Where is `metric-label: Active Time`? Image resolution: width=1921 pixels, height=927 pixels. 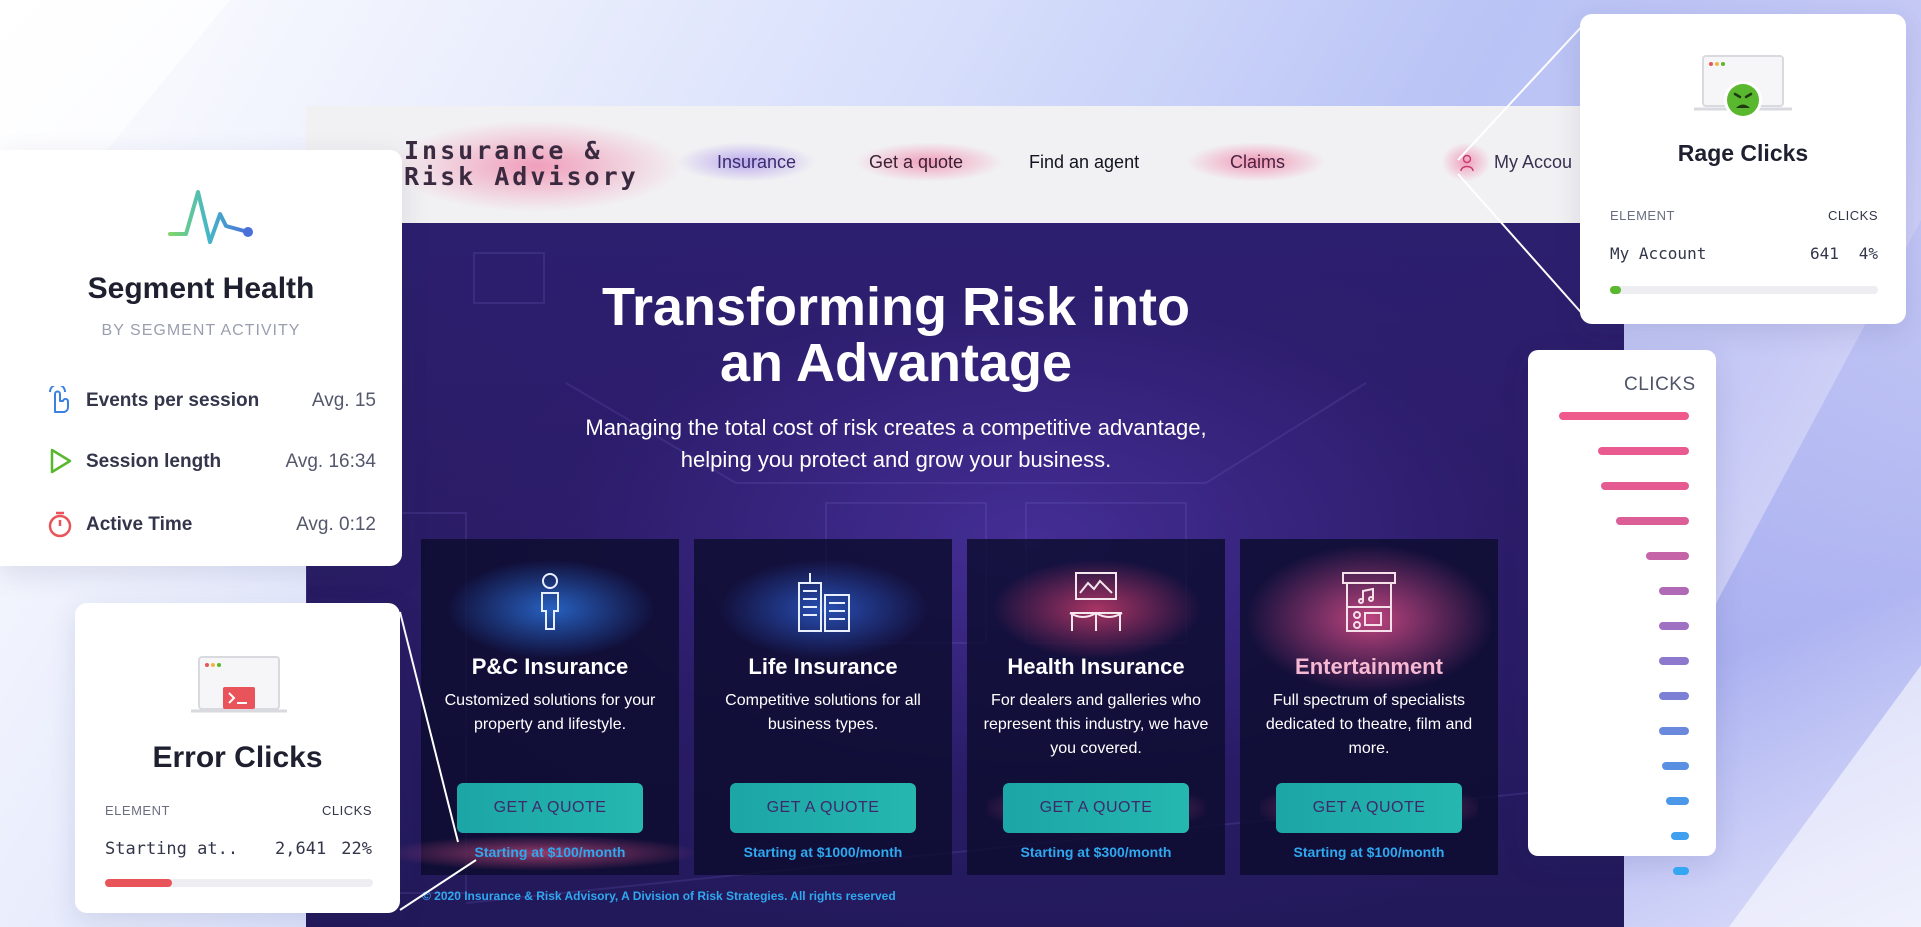
metric-label: Active Time is located at coordinates (139, 524).